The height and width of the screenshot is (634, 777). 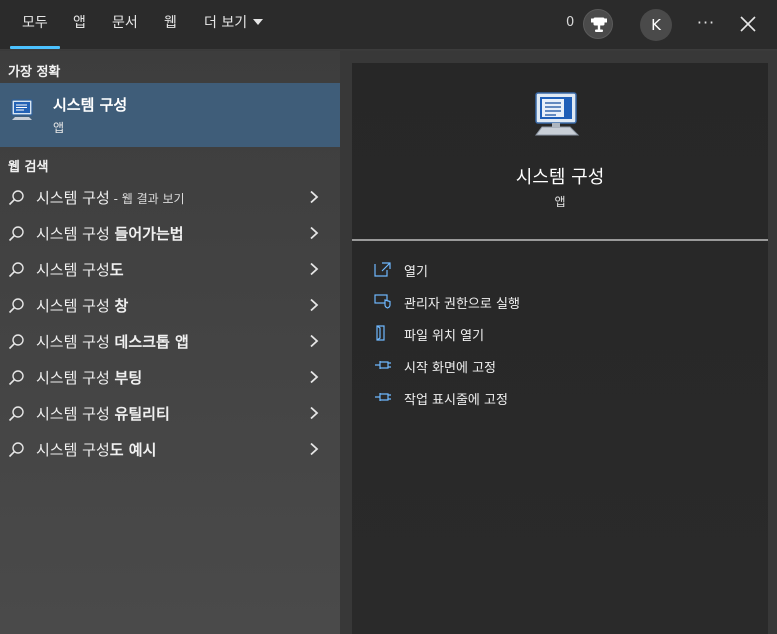 What do you see at coordinates (133, 450) in the screenshot?
I see `result-suffix: 도 예시` at bounding box center [133, 450].